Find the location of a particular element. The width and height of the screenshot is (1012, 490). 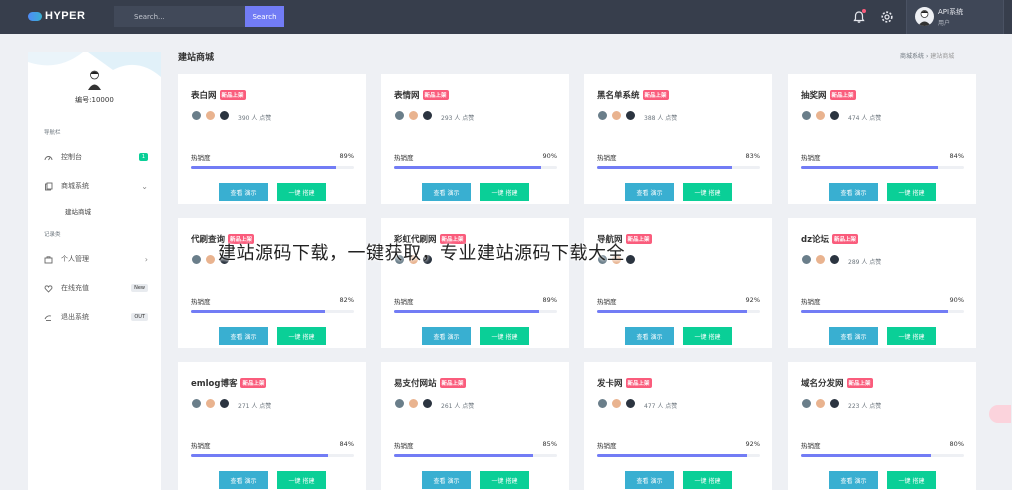

like-count: 474 人 点赞 is located at coordinates (865, 118).